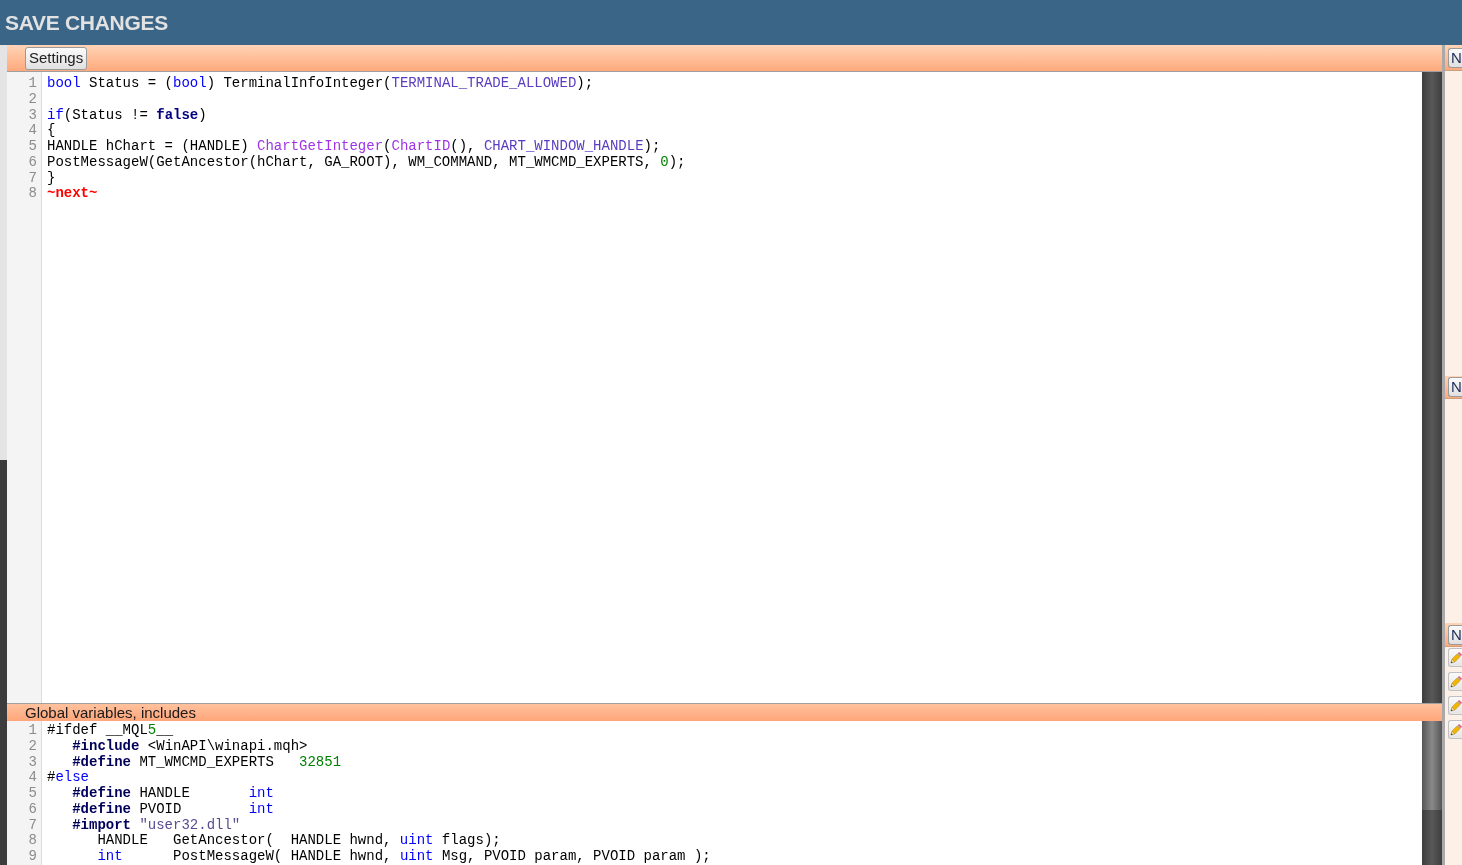 The image size is (1462, 865). I want to click on code-line: {, so click(51, 130).